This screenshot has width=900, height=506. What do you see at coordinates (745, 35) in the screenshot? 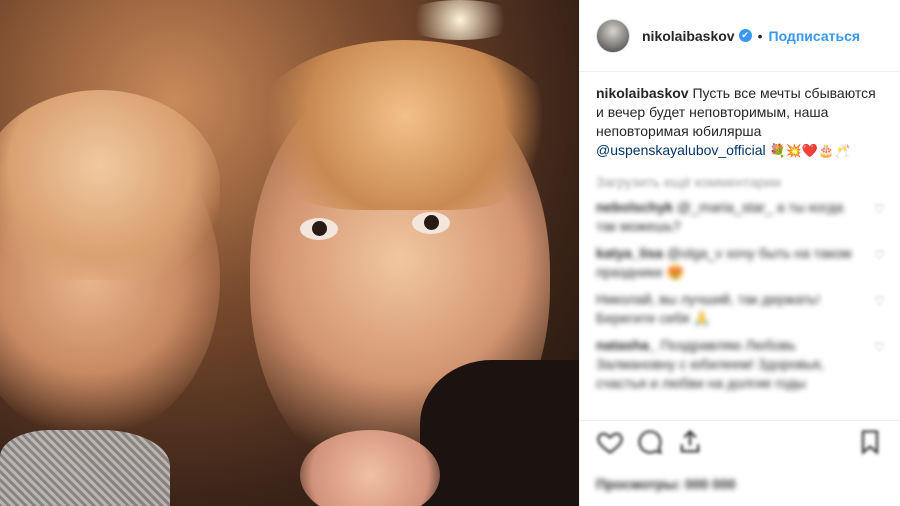
I see `verified-badge-icon: ✔` at bounding box center [745, 35].